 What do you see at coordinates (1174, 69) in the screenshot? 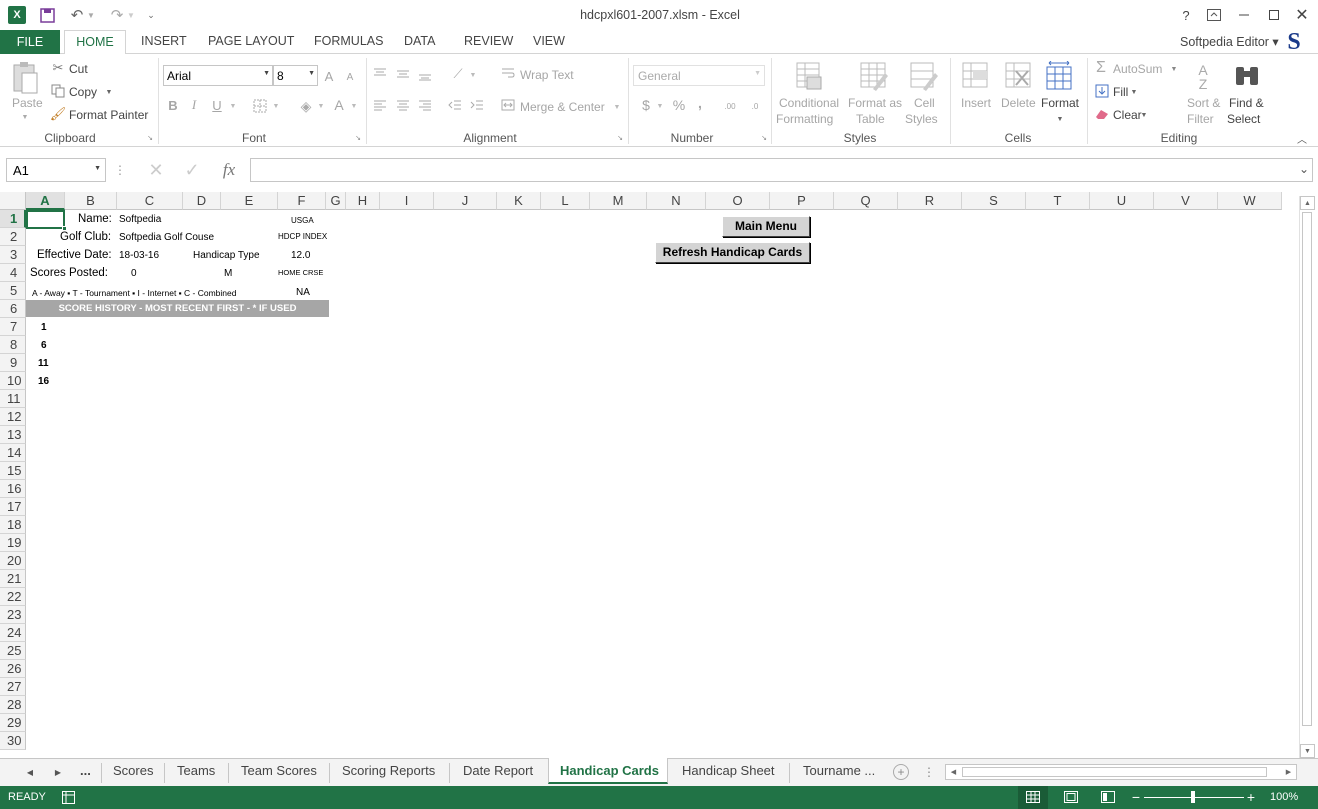
I see `autosum-dropdown-icon: ▼` at bounding box center [1174, 69].